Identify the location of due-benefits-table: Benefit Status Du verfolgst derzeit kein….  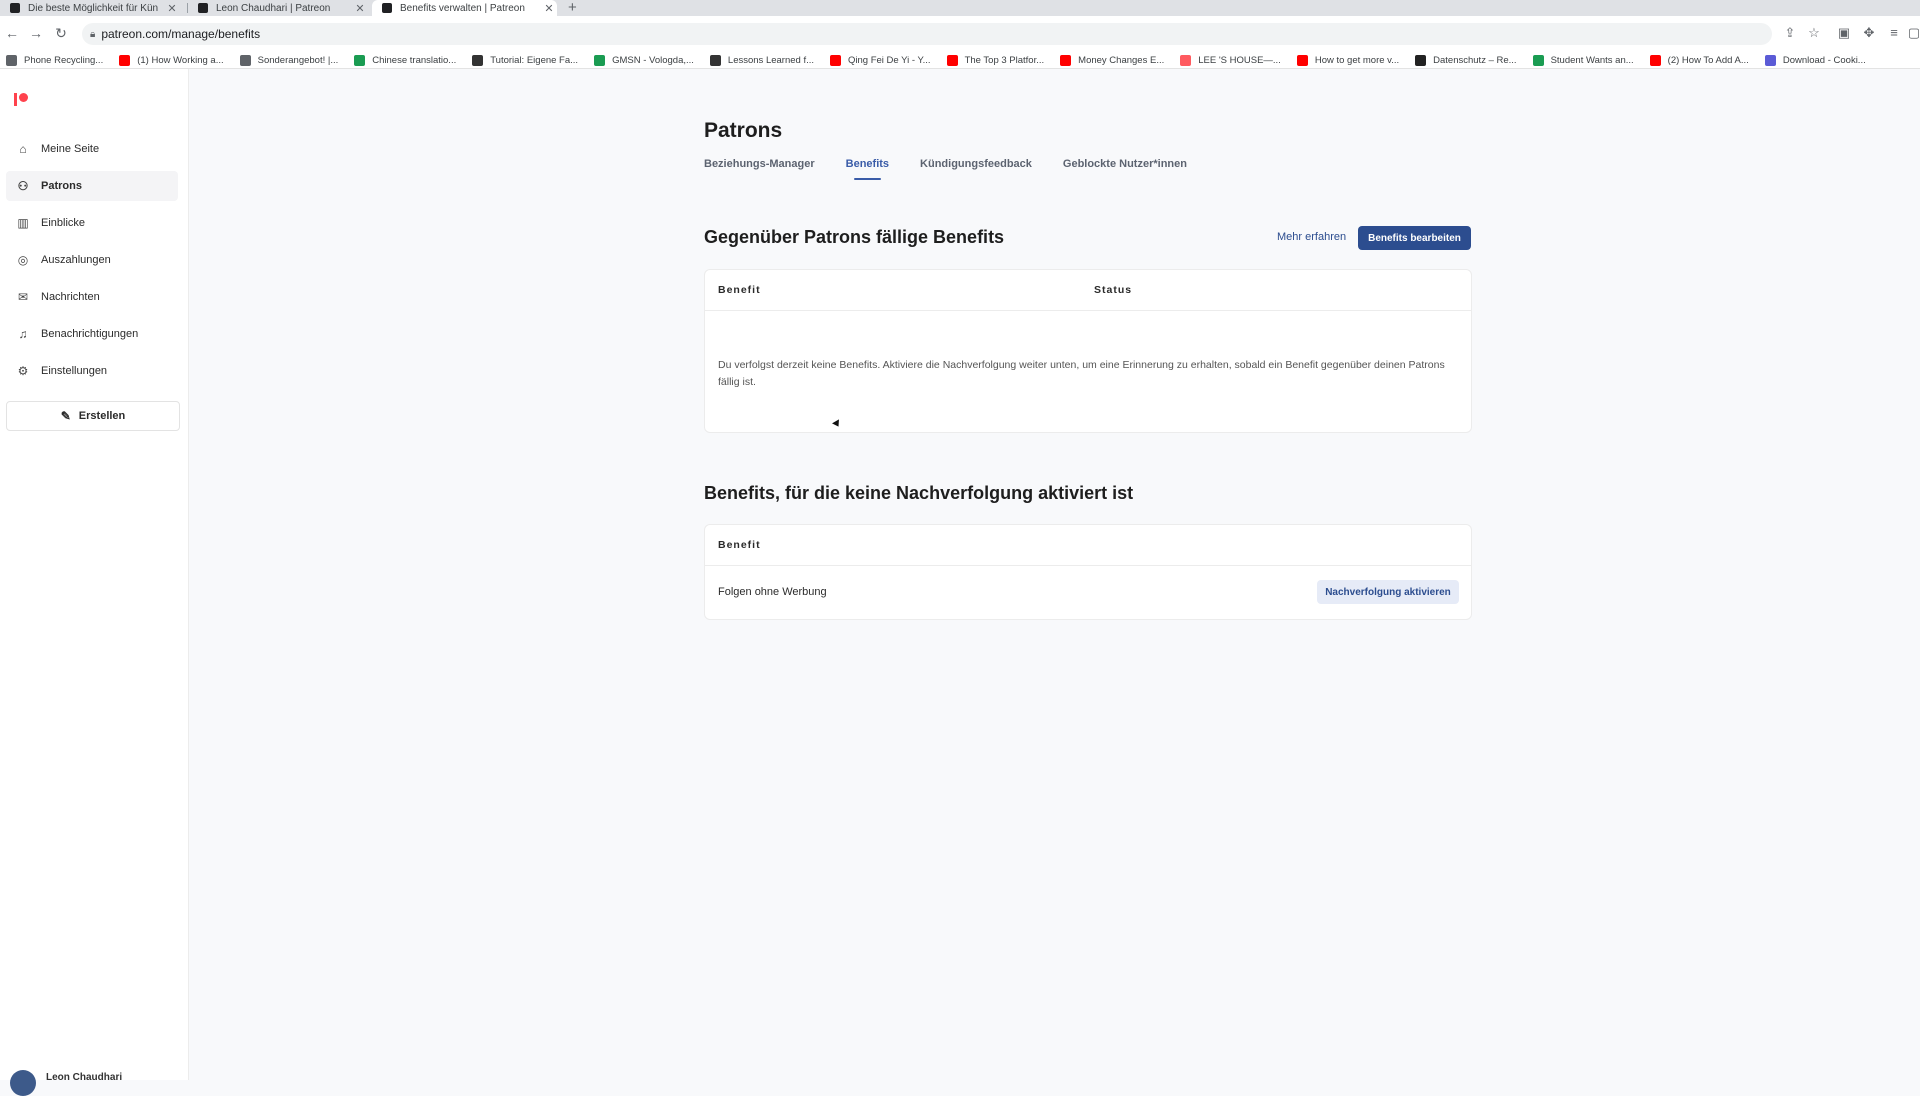
(1088, 351).